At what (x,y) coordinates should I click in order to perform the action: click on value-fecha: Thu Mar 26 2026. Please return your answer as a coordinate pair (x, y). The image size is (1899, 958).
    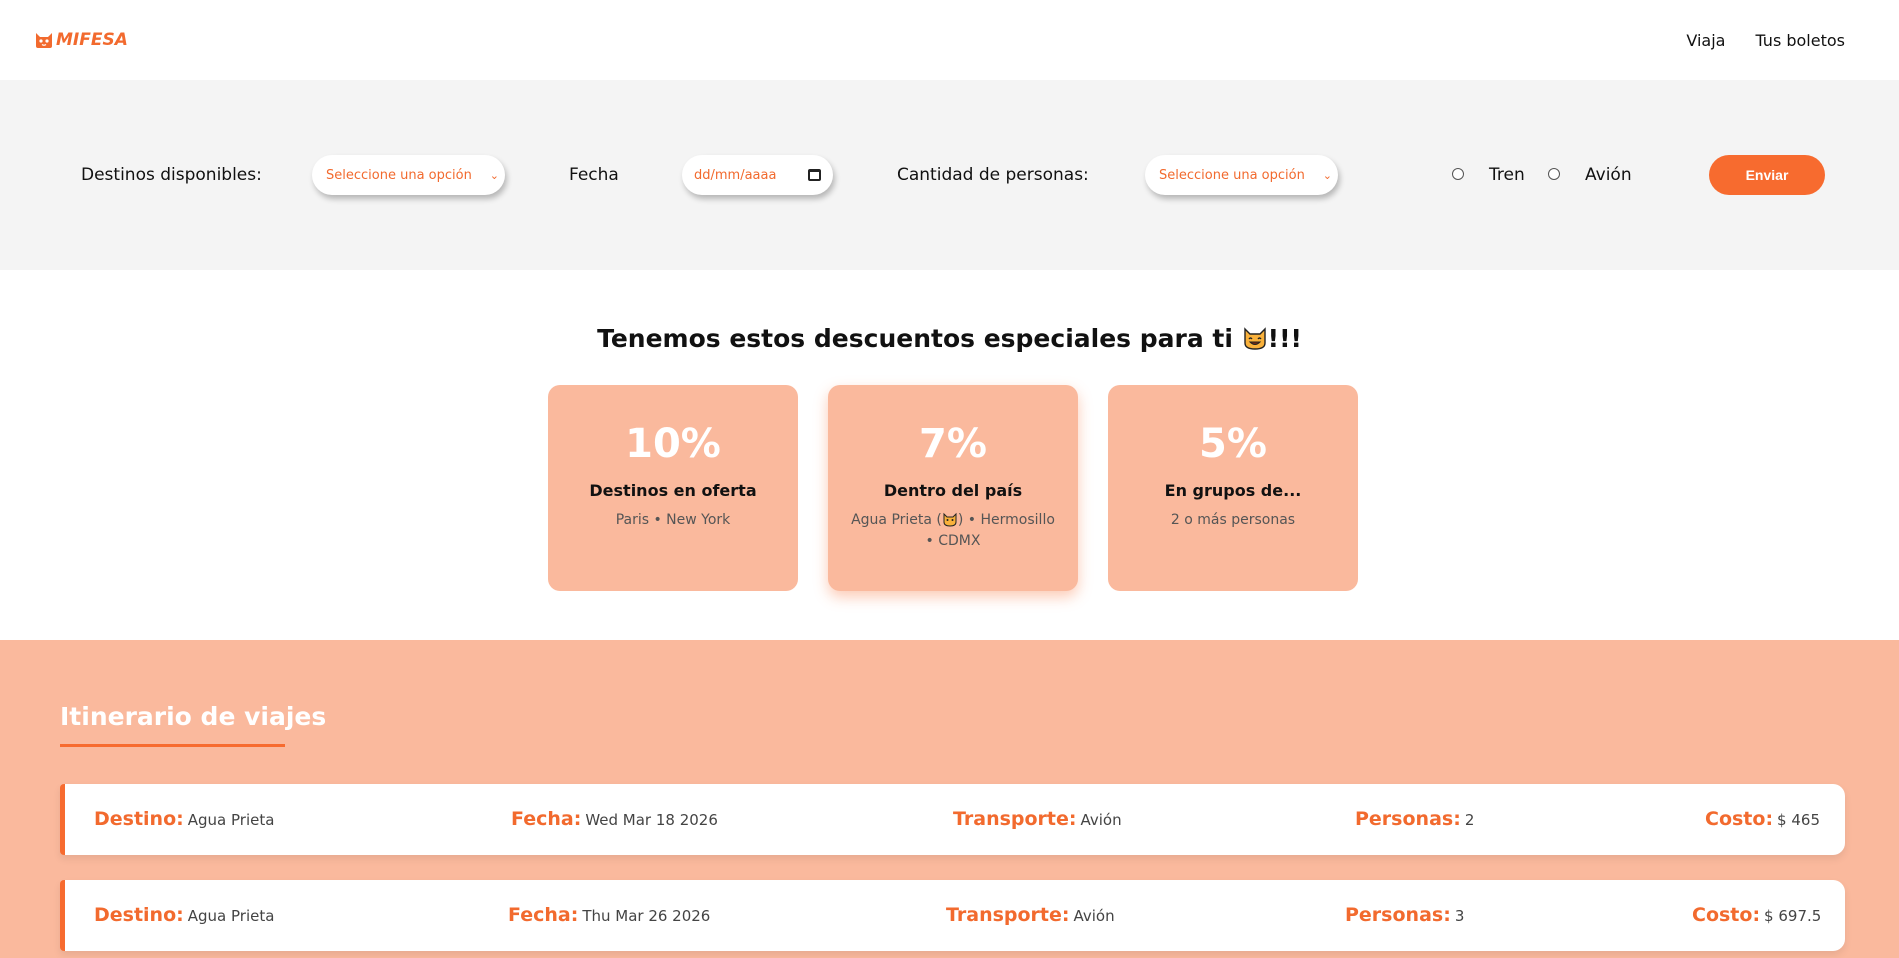
    Looking at the image, I should click on (646, 916).